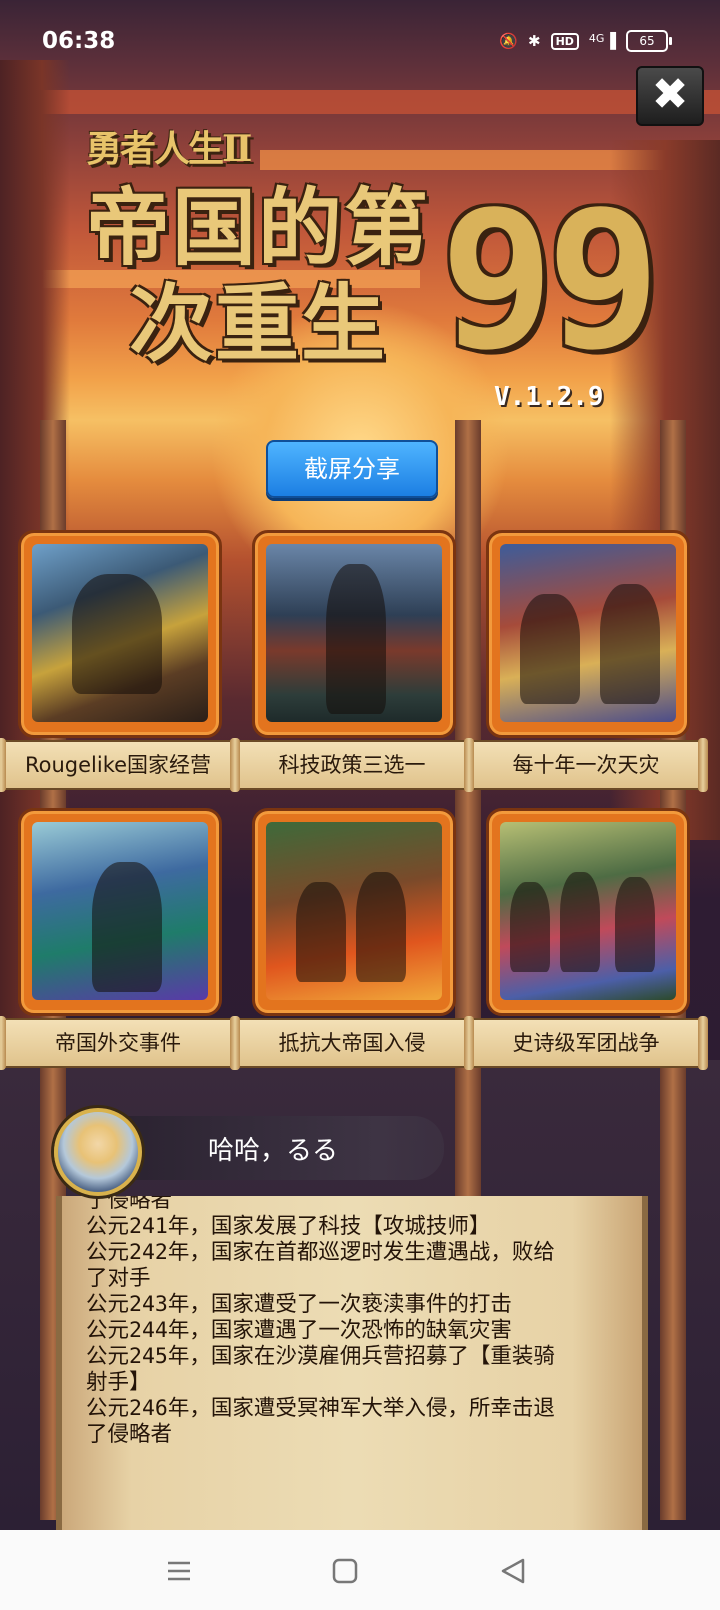 This screenshot has height=1610, width=720. What do you see at coordinates (257, 227) in the screenshot?
I see `game-title-line1: 帝国的第` at bounding box center [257, 227].